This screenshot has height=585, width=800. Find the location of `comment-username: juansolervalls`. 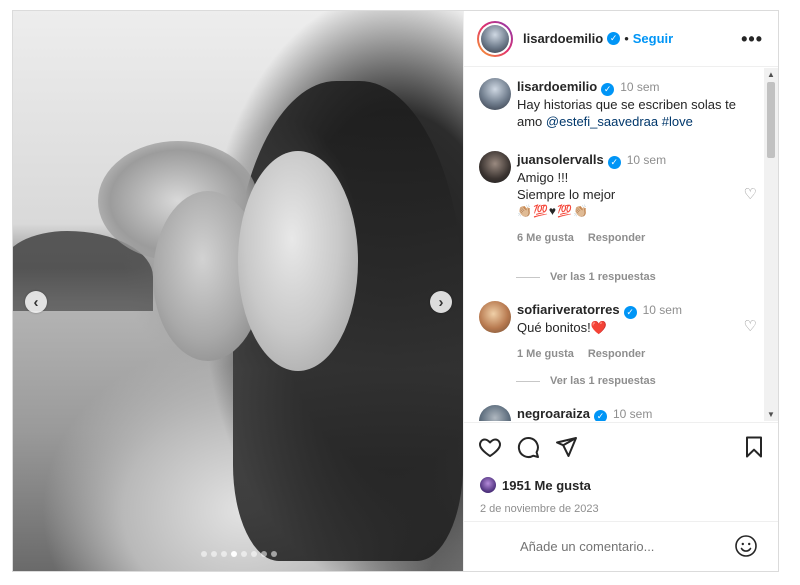

comment-username: juansolervalls is located at coordinates (560, 159).